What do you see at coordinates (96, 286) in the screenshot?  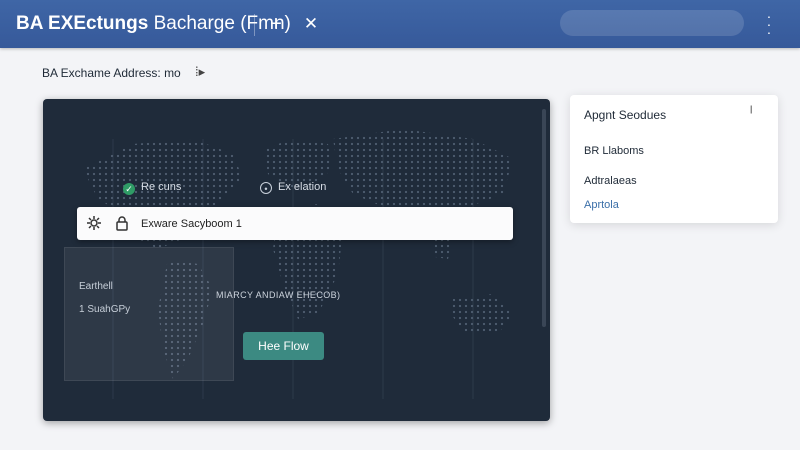 I see `info-card-title: Earthell` at bounding box center [96, 286].